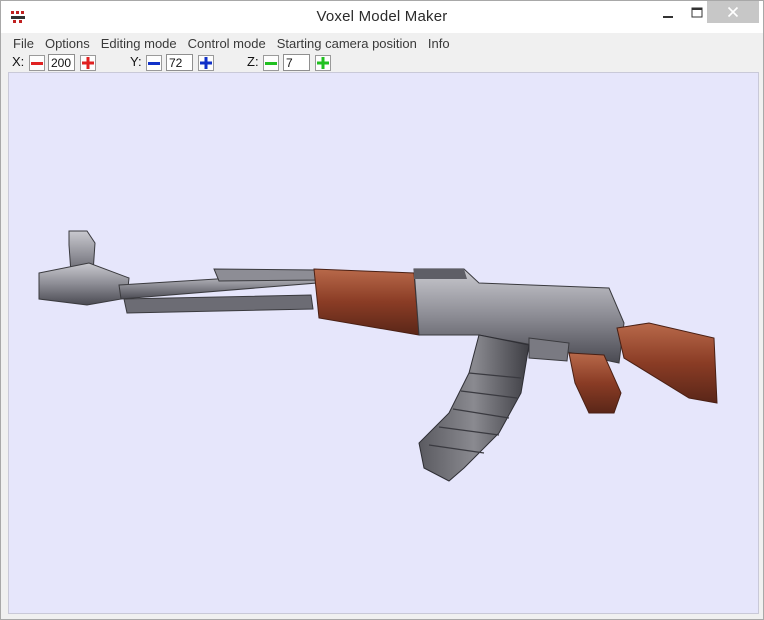  Describe the element at coordinates (227, 43) in the screenshot. I see `menu-control-mode: Control mode` at that location.